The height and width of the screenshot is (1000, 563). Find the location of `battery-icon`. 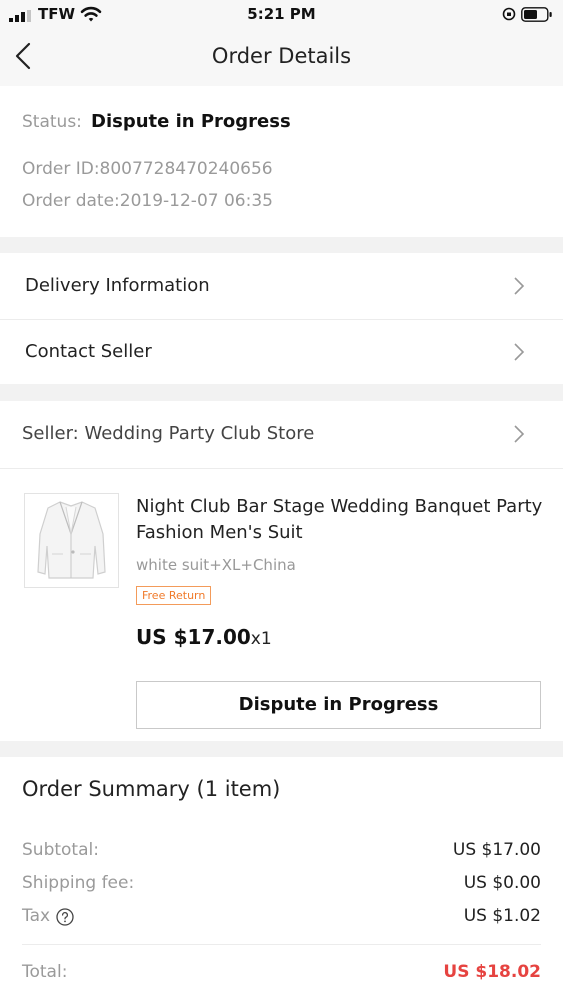

battery-icon is located at coordinates (536, 14).